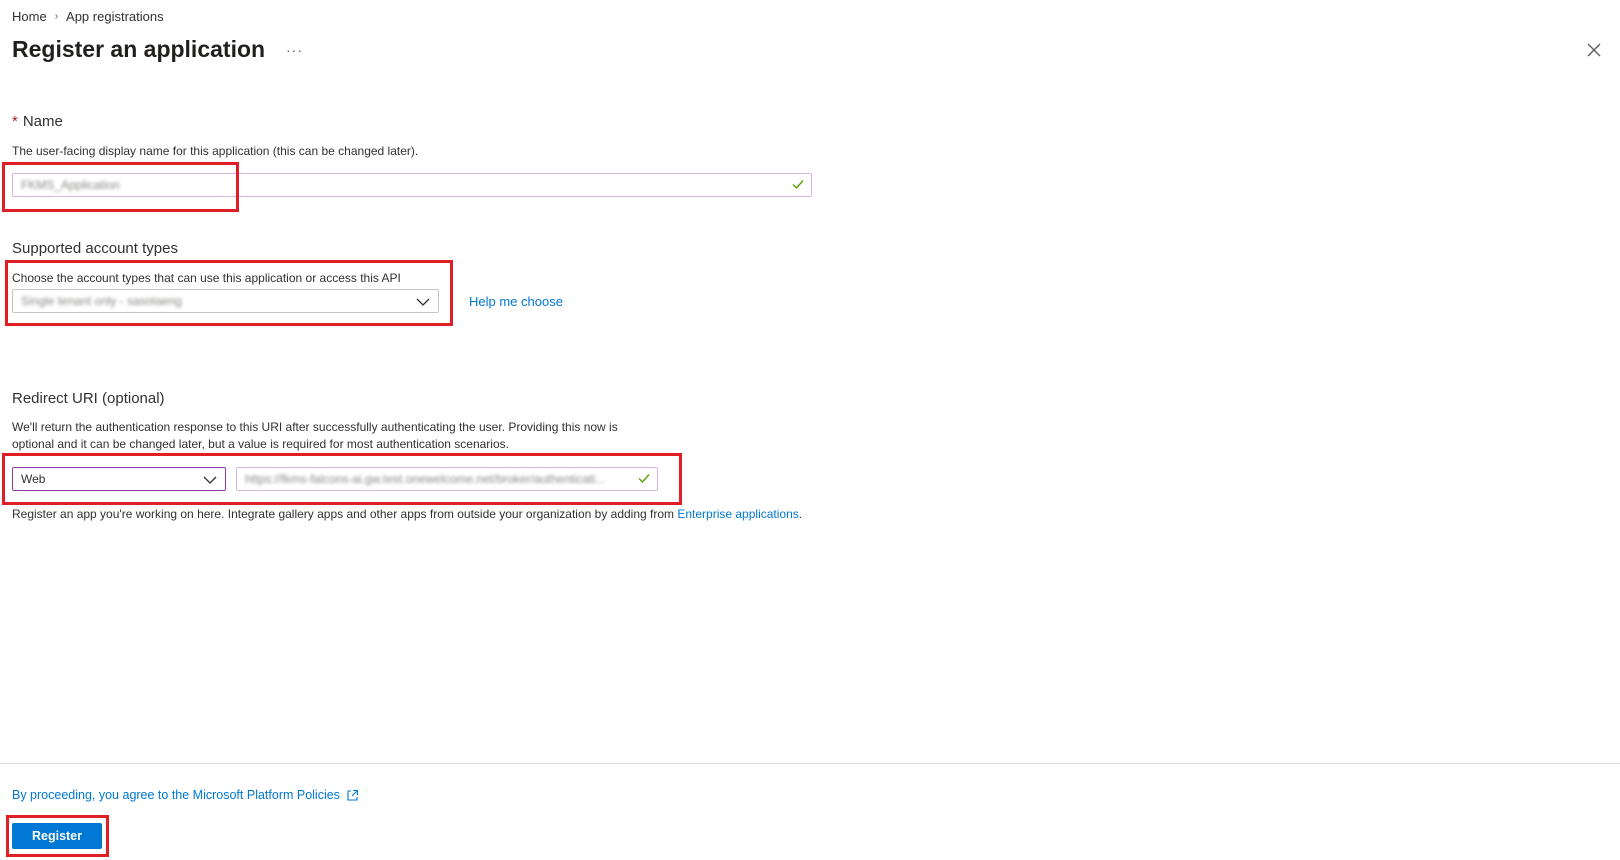  What do you see at coordinates (33, 479) in the screenshot?
I see `platform-selected: Web` at bounding box center [33, 479].